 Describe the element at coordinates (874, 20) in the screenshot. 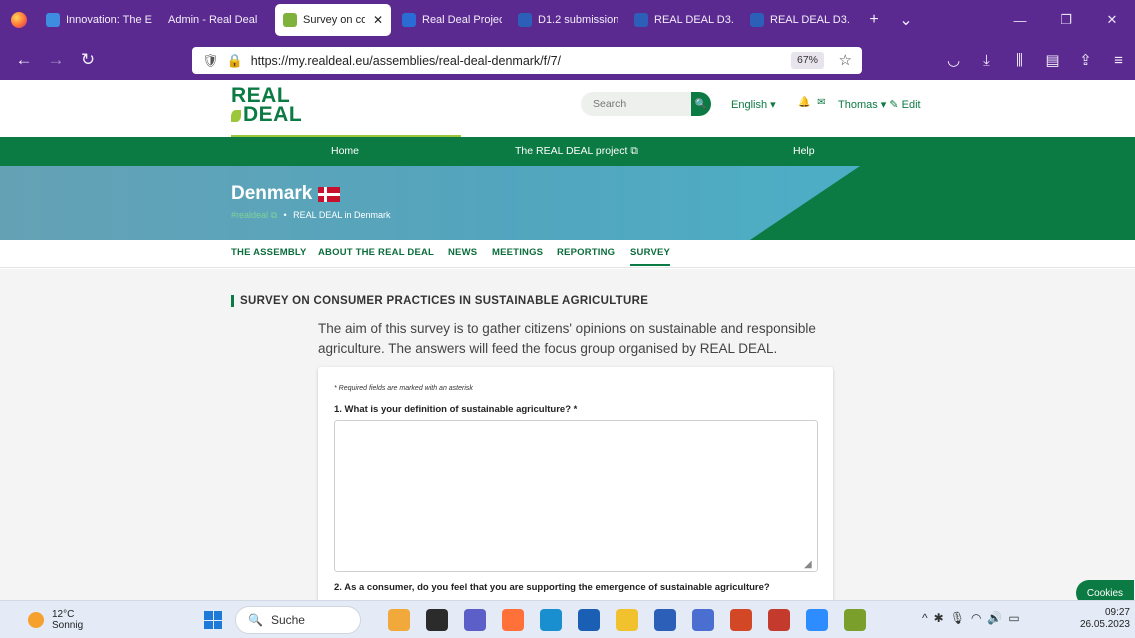

I see `new-tab-button: +` at that location.